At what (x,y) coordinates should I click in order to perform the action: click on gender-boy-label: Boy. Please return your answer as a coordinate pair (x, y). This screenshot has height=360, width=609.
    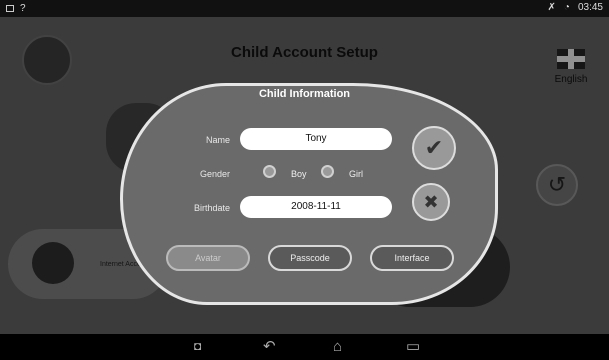
    Looking at the image, I should click on (299, 174).